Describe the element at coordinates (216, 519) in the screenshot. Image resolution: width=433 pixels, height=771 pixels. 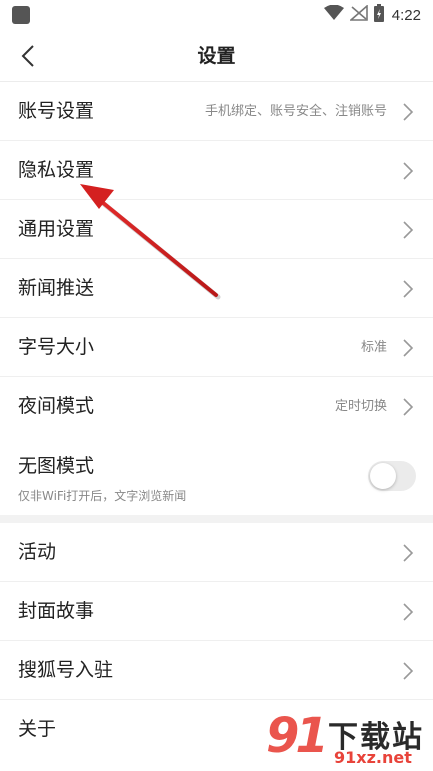
I see `section-divider` at that location.